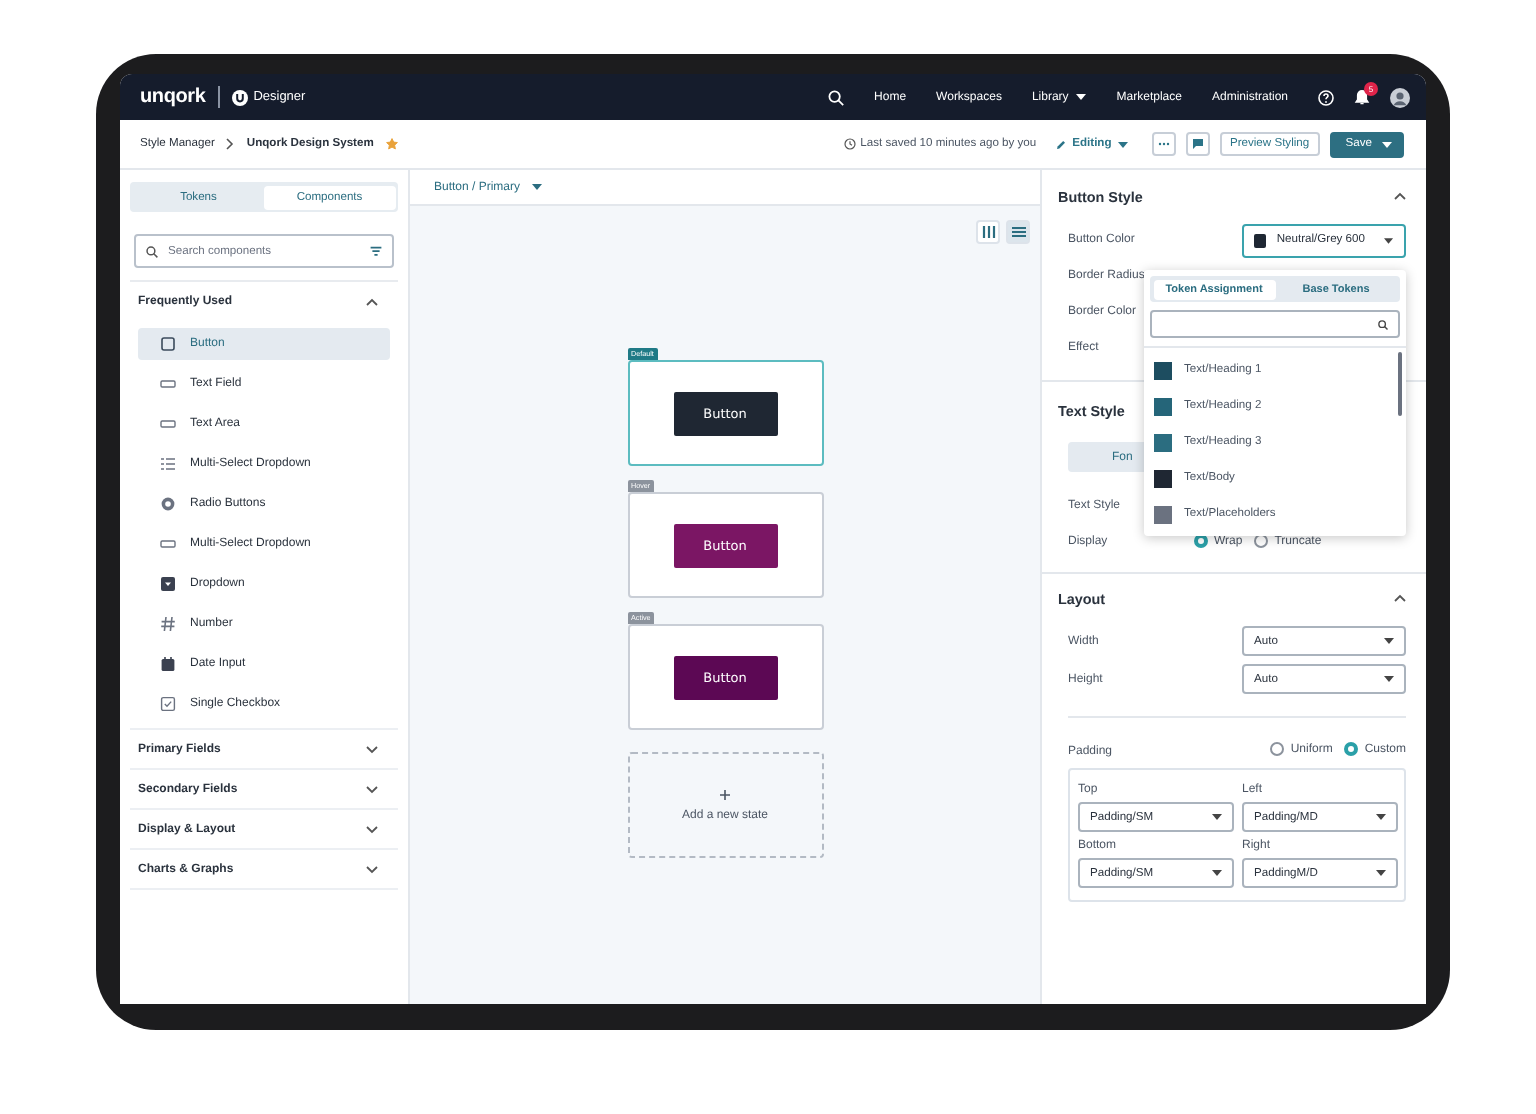 The height and width of the screenshot is (1114, 1536). What do you see at coordinates (230, 144) in the screenshot?
I see `chevron-right-icon` at bounding box center [230, 144].